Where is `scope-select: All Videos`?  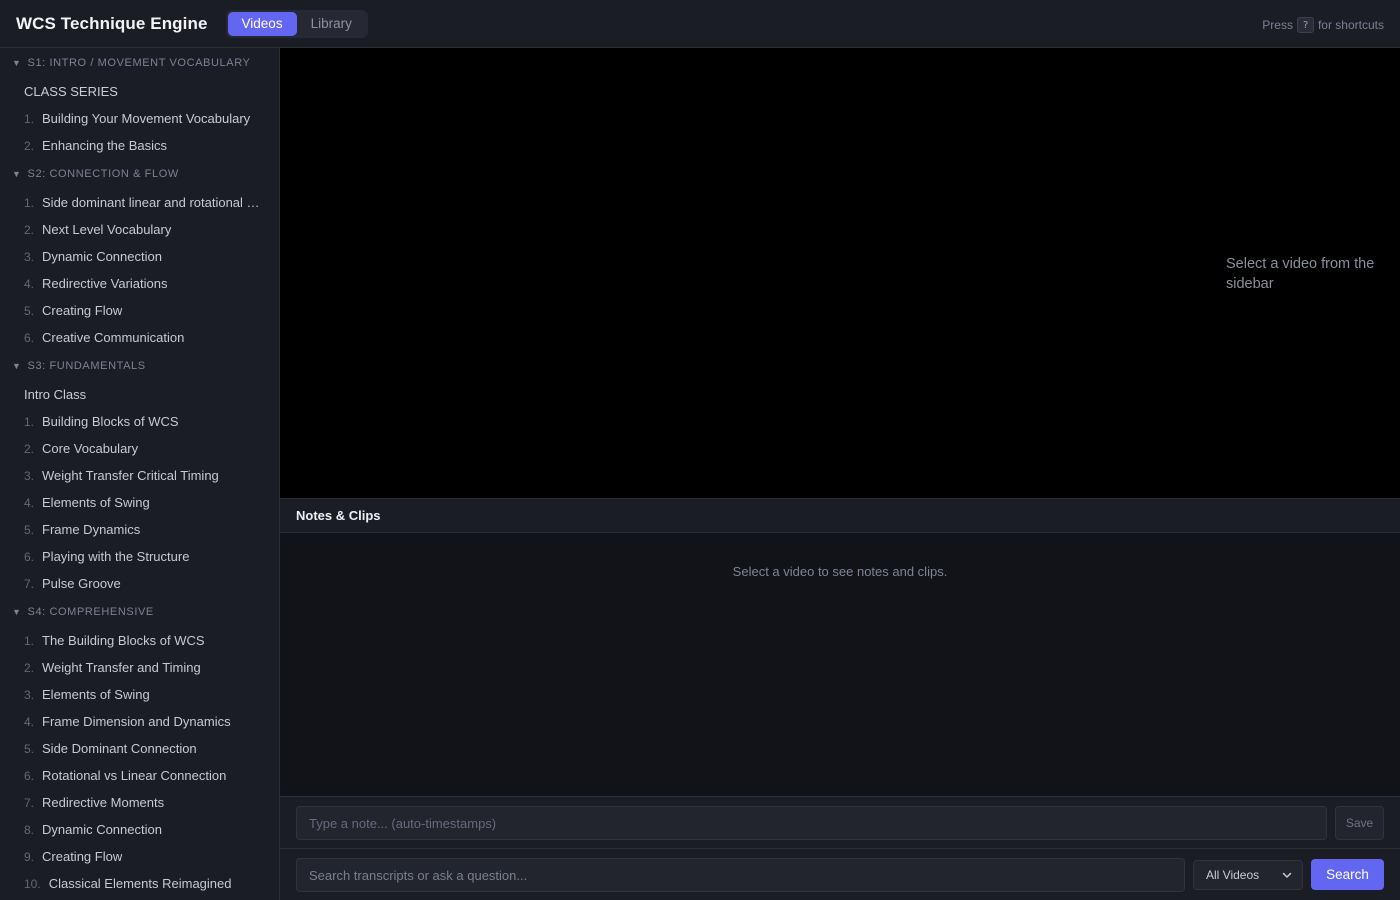
scope-select: All Videos is located at coordinates (1248, 875).